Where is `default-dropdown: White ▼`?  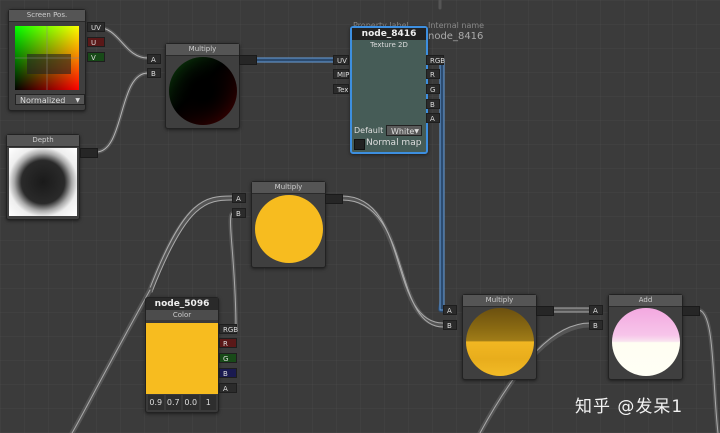
default-dropdown: White ▼ is located at coordinates (404, 130).